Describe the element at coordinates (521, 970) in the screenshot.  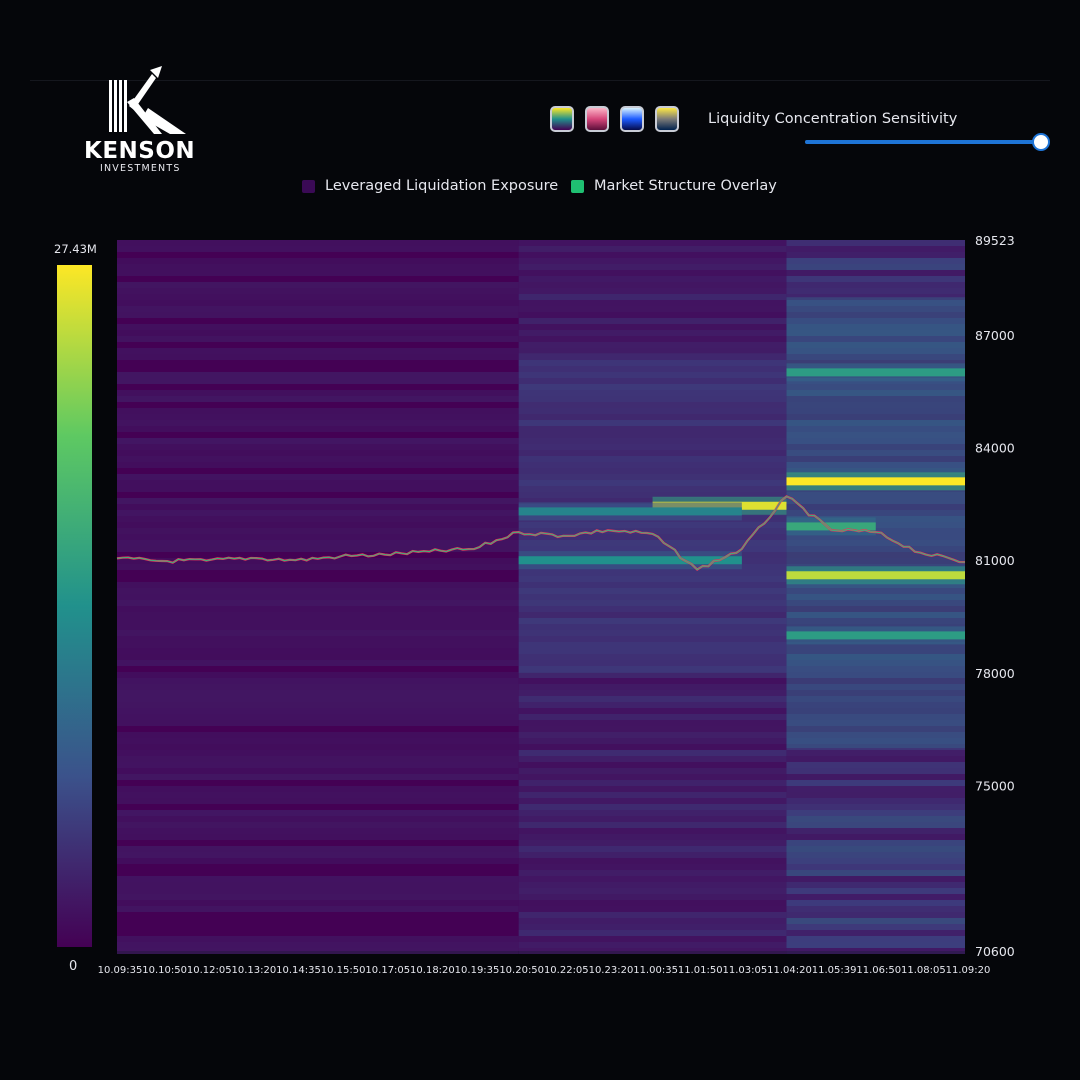
I see `x-tick-label: 10.20:50` at that location.